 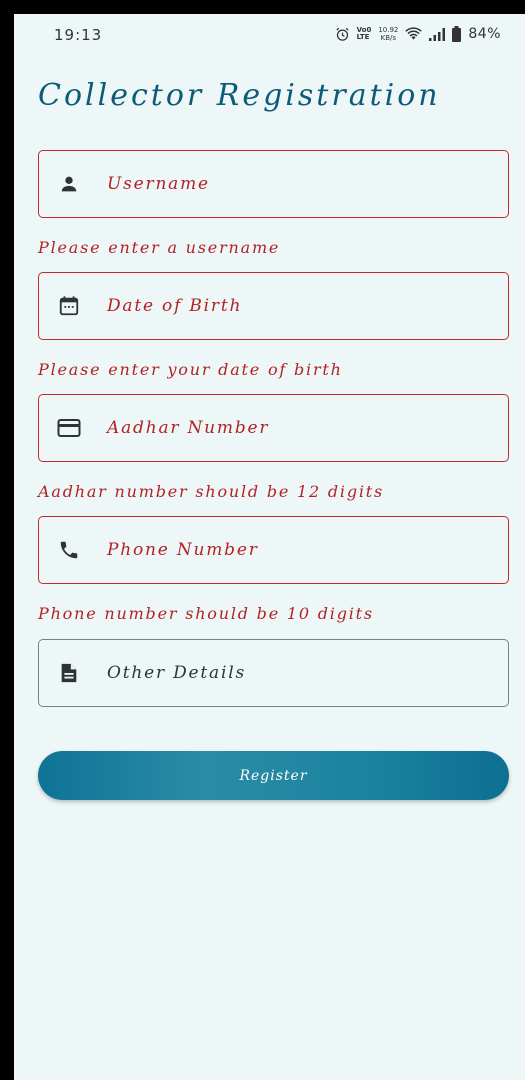 I want to click on aadhar-field: Aadhar Number, so click(x=273, y=428).